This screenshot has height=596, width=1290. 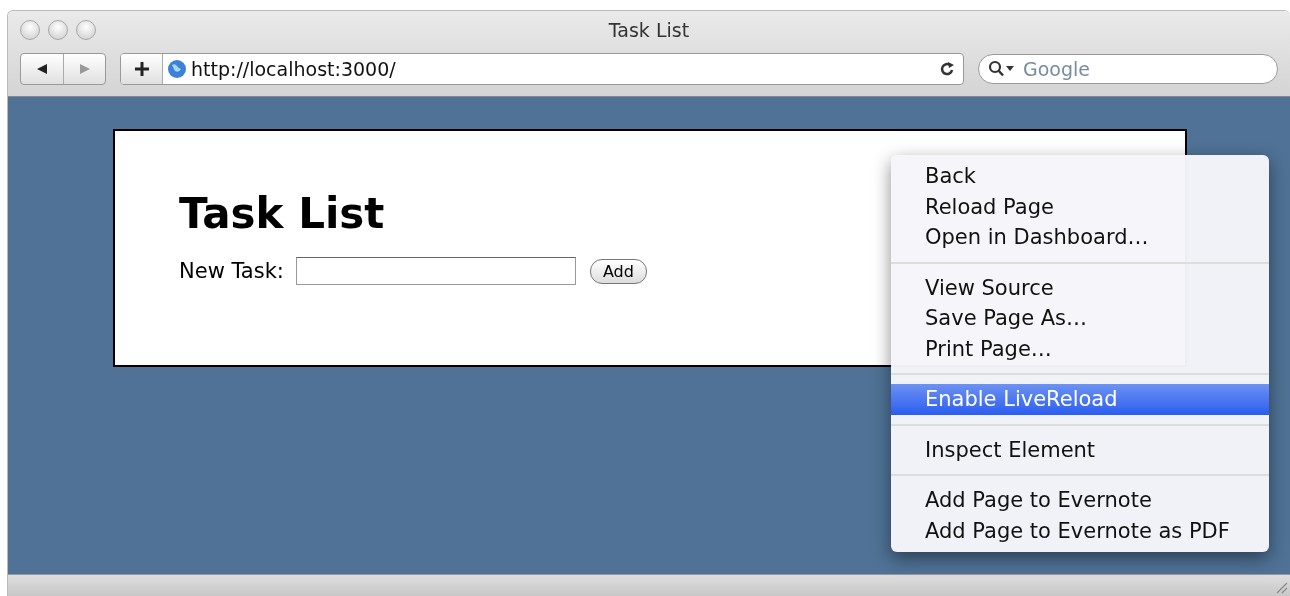 What do you see at coordinates (618, 271) in the screenshot?
I see `add-button: Add` at bounding box center [618, 271].